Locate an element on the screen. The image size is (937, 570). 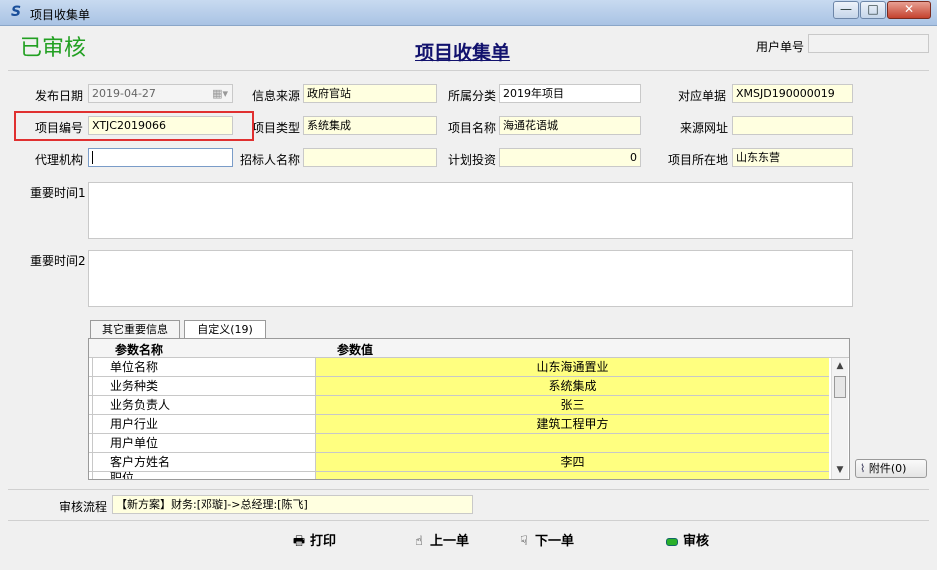
attachment-button: ⌇ 附件(0) is located at coordinates (891, 468).